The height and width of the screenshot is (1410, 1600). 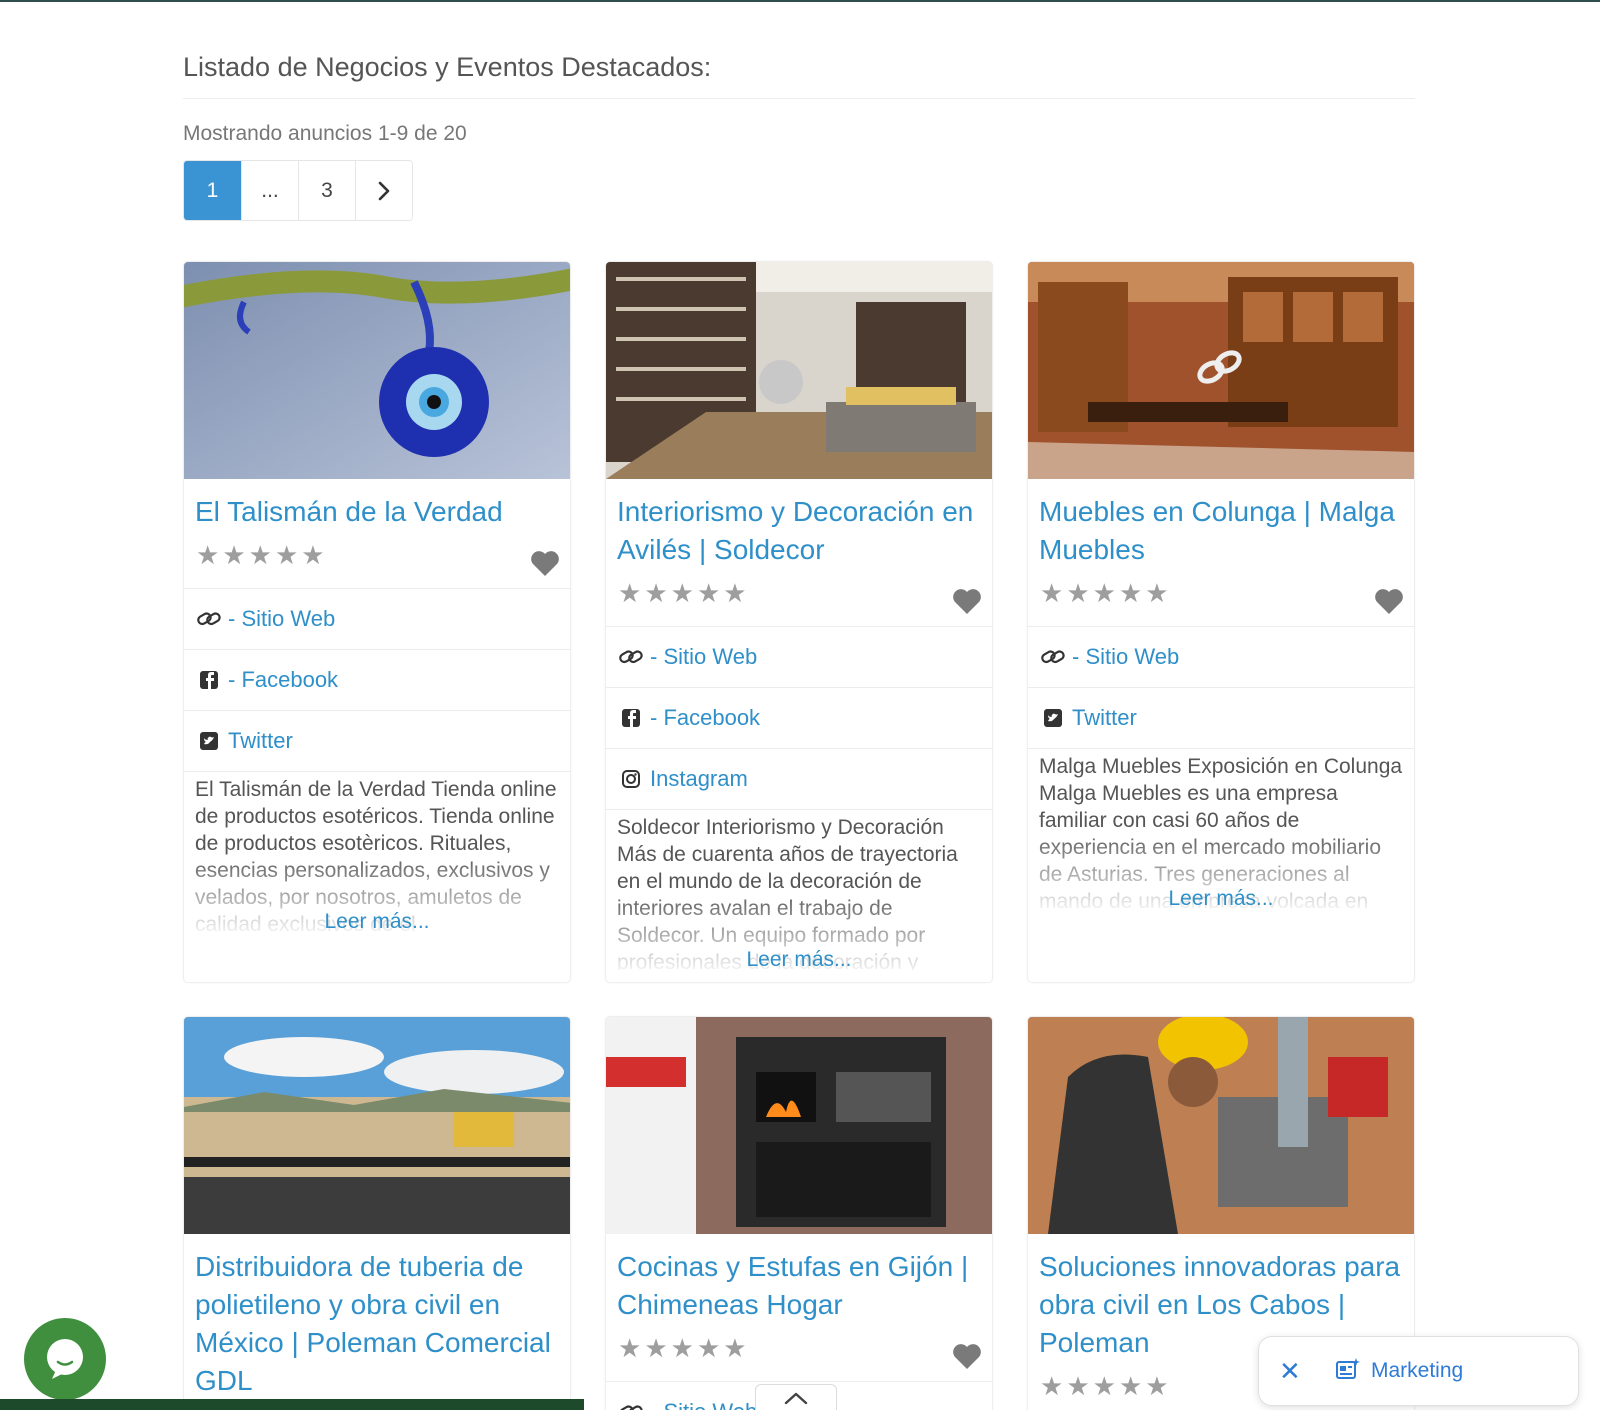 I want to click on twitter-icon, so click(x=1053, y=718).